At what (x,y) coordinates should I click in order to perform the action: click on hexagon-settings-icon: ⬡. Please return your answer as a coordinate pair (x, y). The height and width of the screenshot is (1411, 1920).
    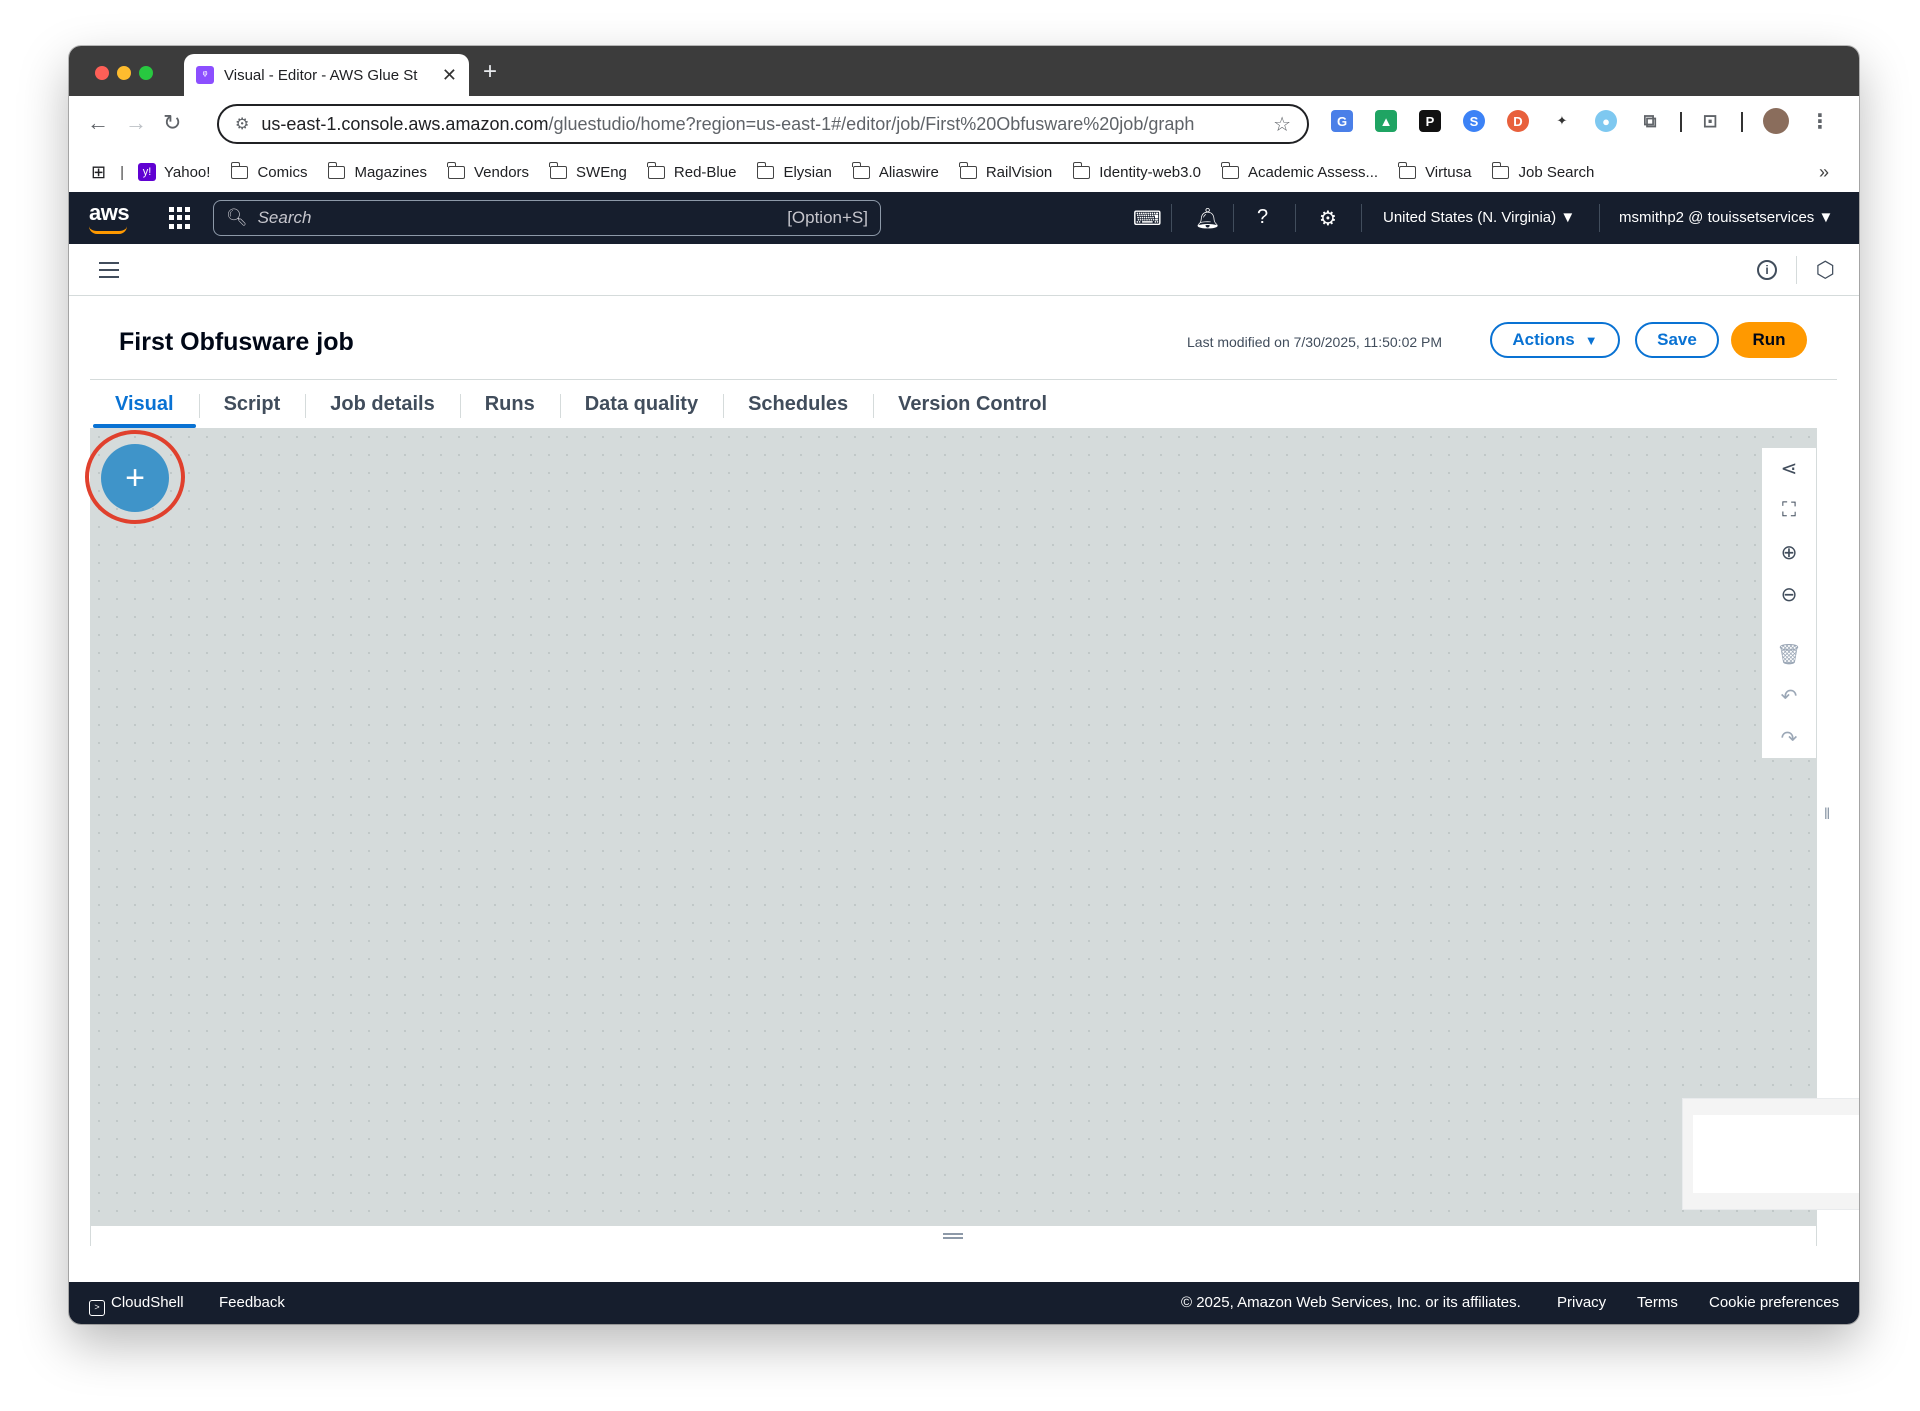
    Looking at the image, I should click on (1825, 270).